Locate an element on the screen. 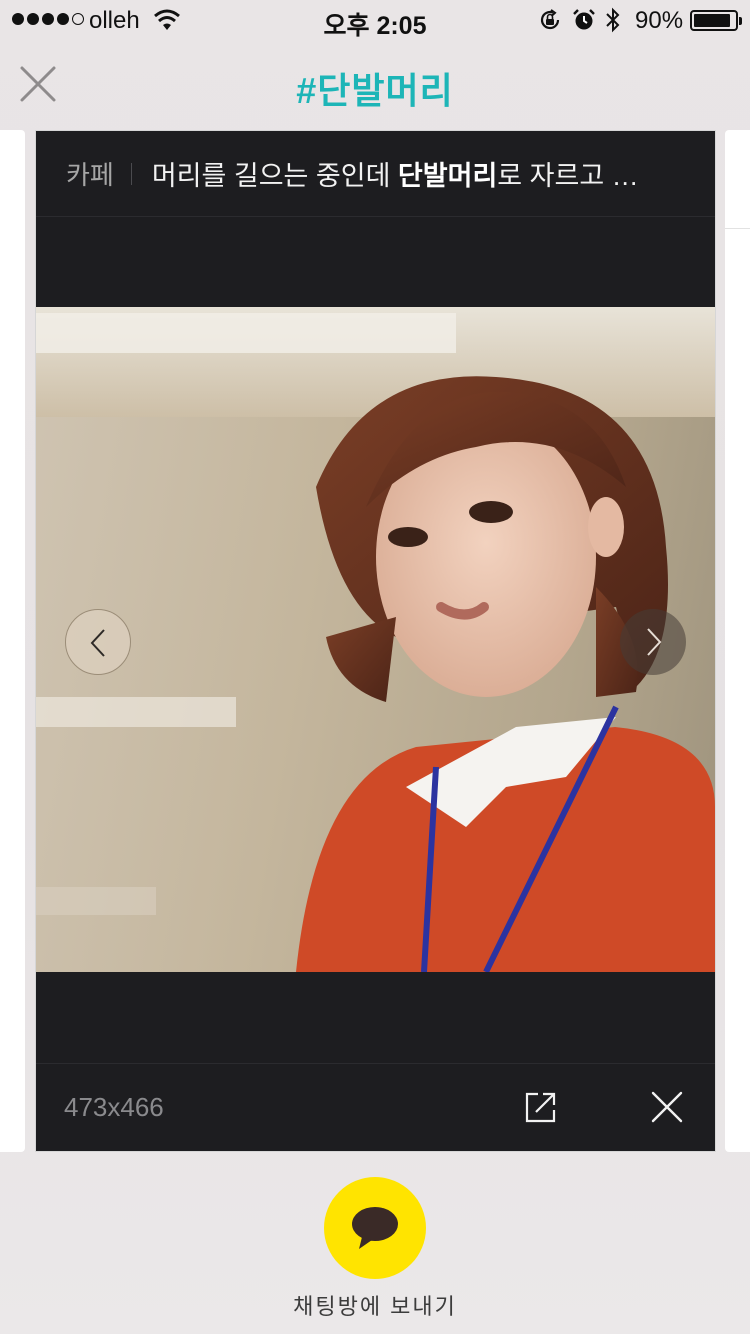 The width and height of the screenshot is (750, 1334). close-icon is located at coordinates (667, 1107).